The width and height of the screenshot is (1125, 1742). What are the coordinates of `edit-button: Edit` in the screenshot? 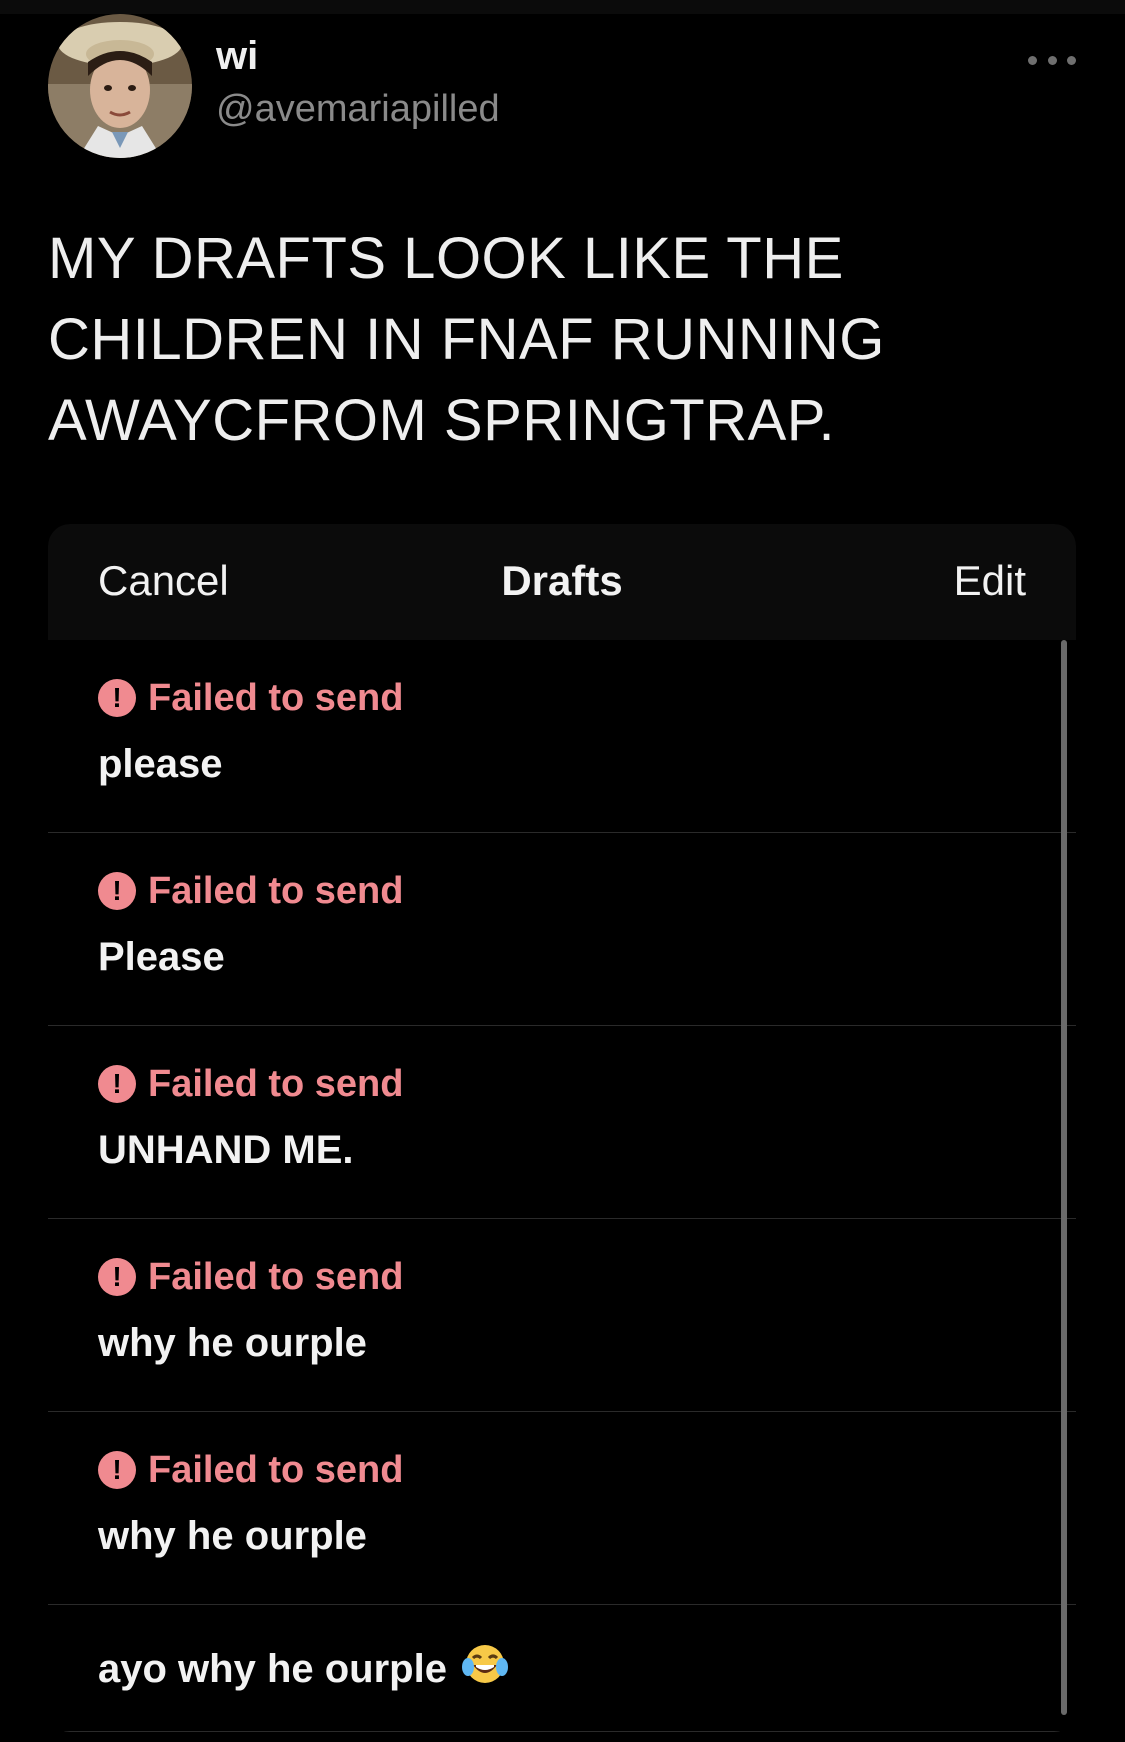 It's located at (990, 581).